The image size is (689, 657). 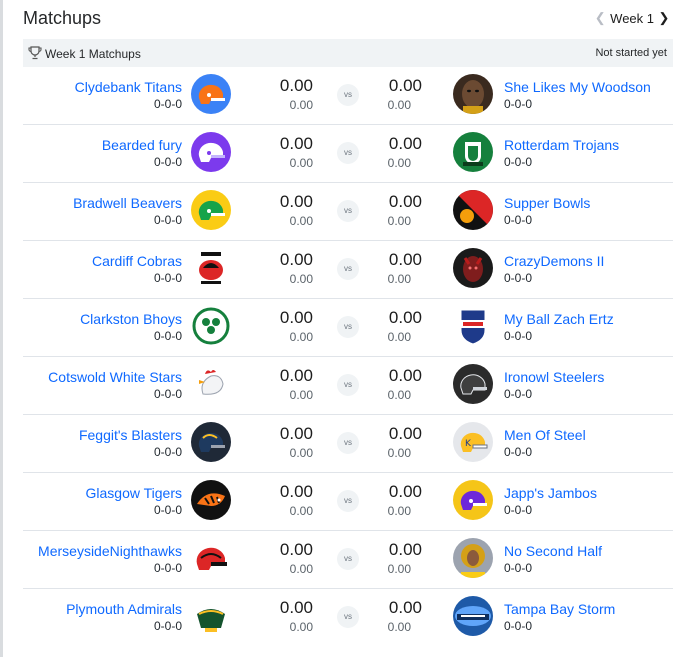 I want to click on left-team-name: Clydebank Titans, so click(x=128, y=87).